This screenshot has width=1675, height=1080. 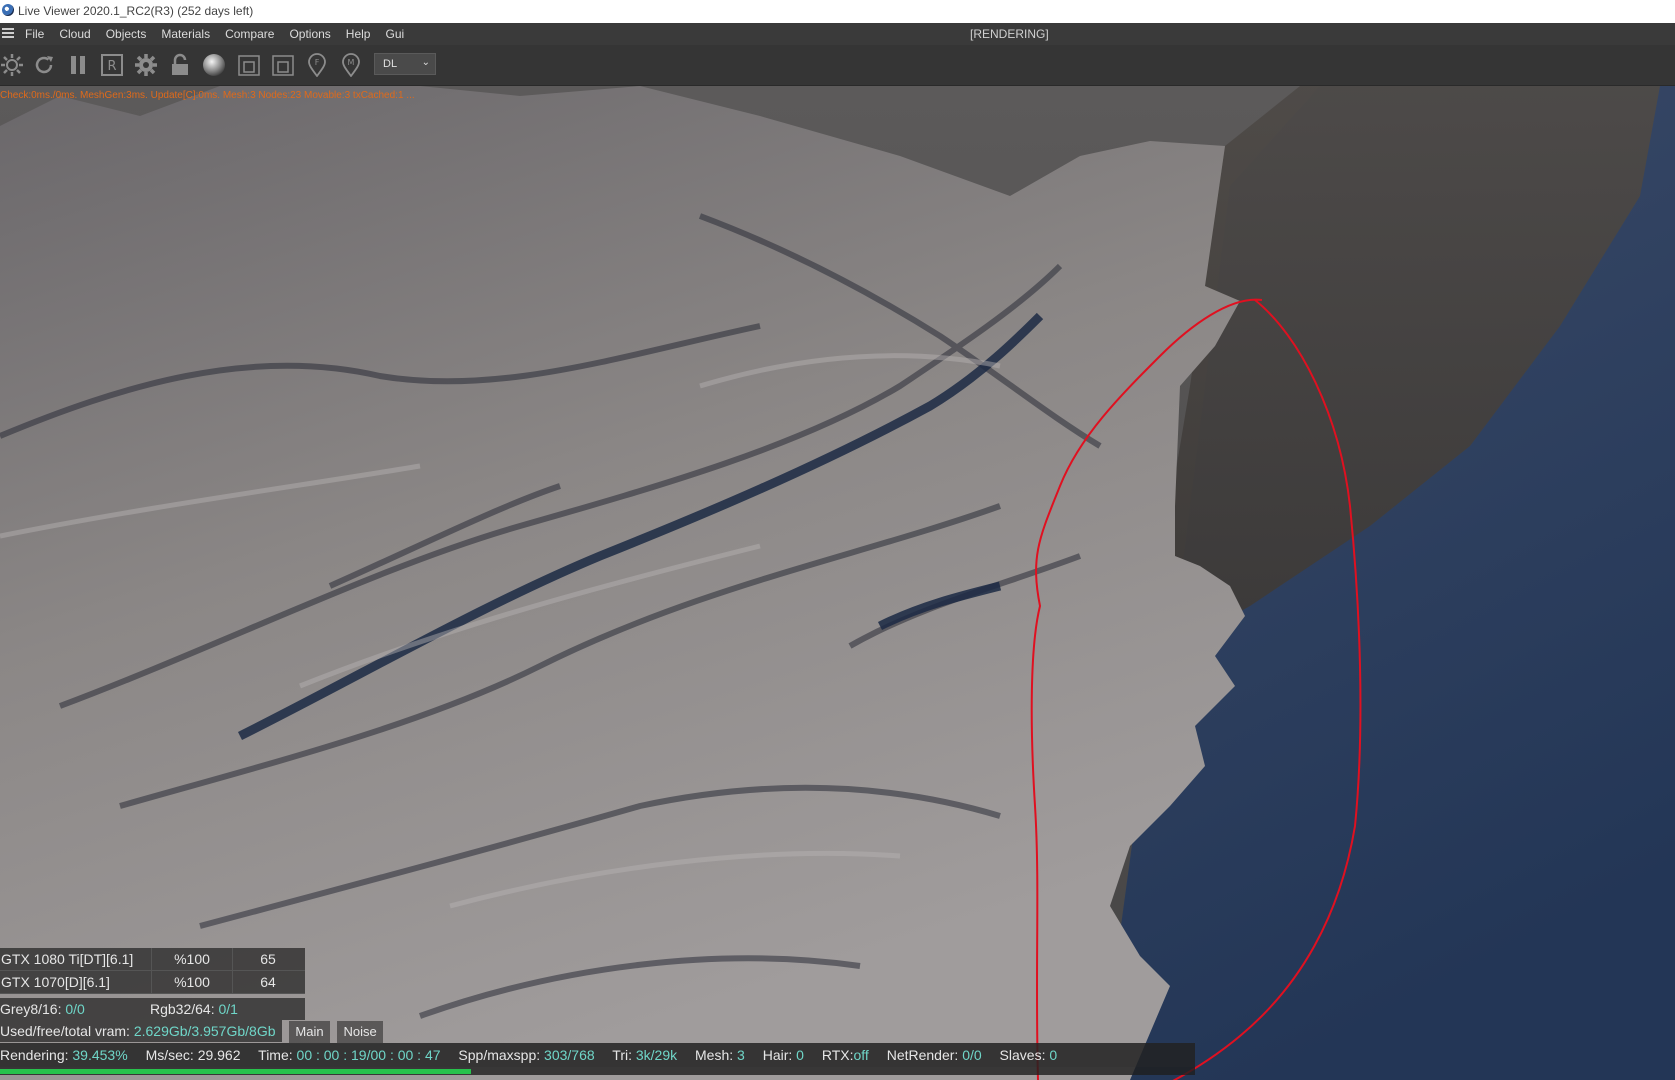 I want to click on mssec-value: 29.962, so click(x=219, y=1055).